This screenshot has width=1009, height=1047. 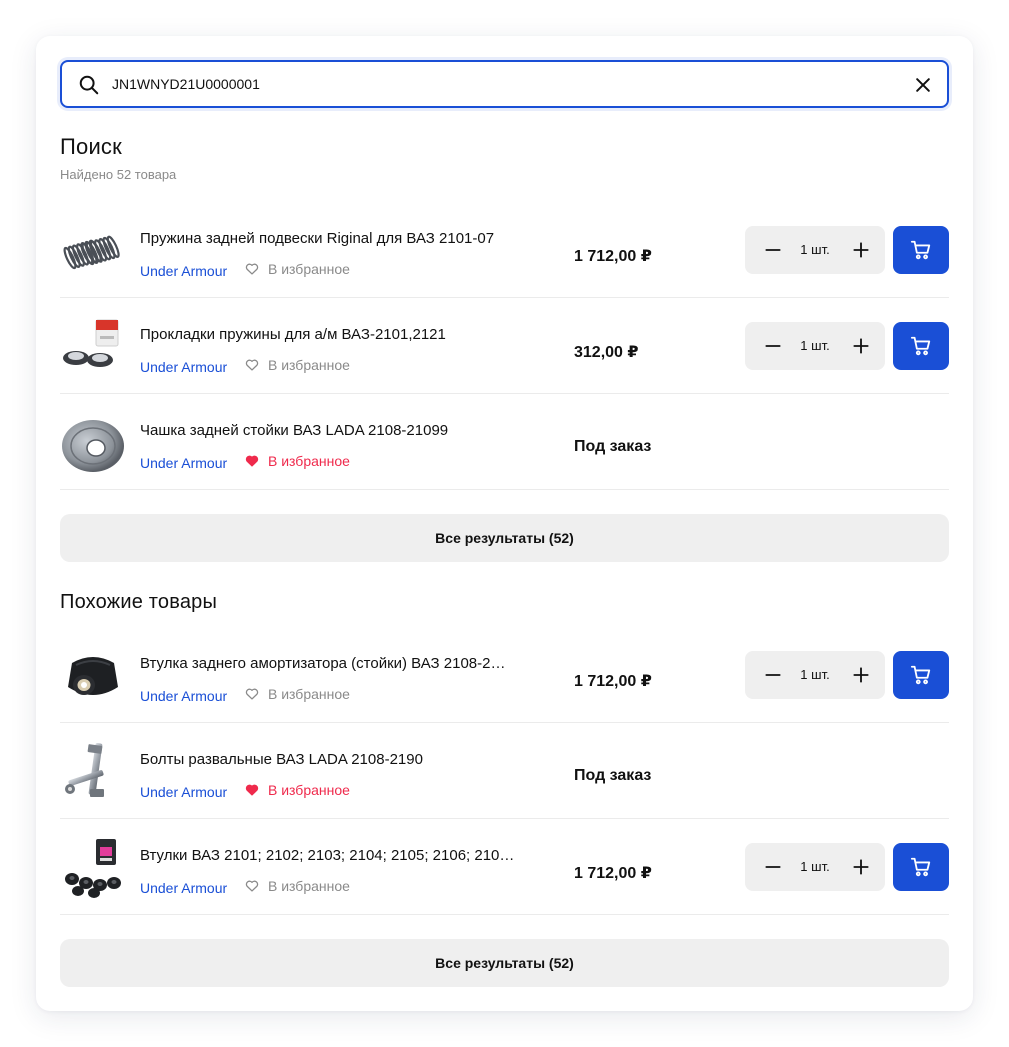 I want to click on similar-all-results-button: Все результаты (52), so click(x=504, y=963).